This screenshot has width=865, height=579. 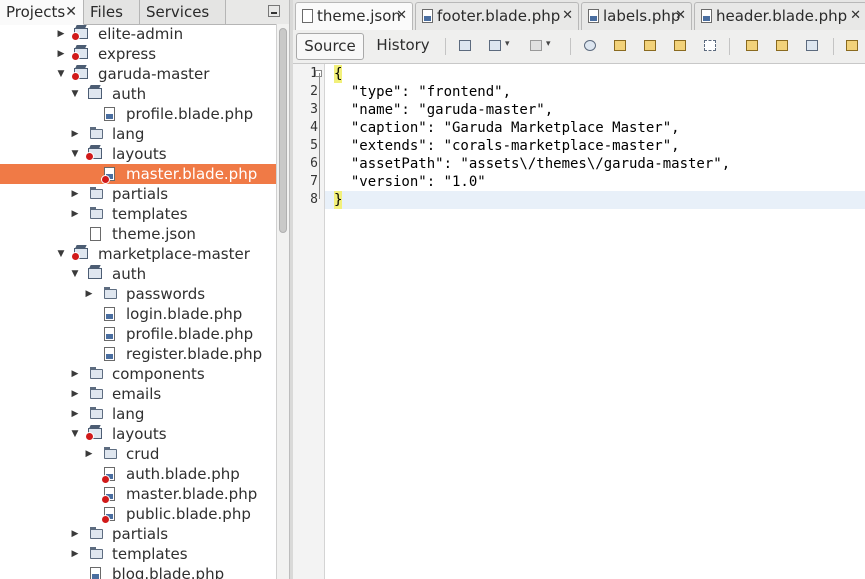 I want to click on tree-item-label: layouts, so click(x=139, y=154).